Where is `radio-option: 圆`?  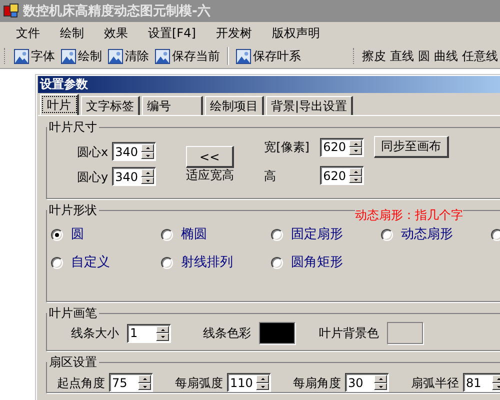 radio-option: 圆 is located at coordinates (106, 235).